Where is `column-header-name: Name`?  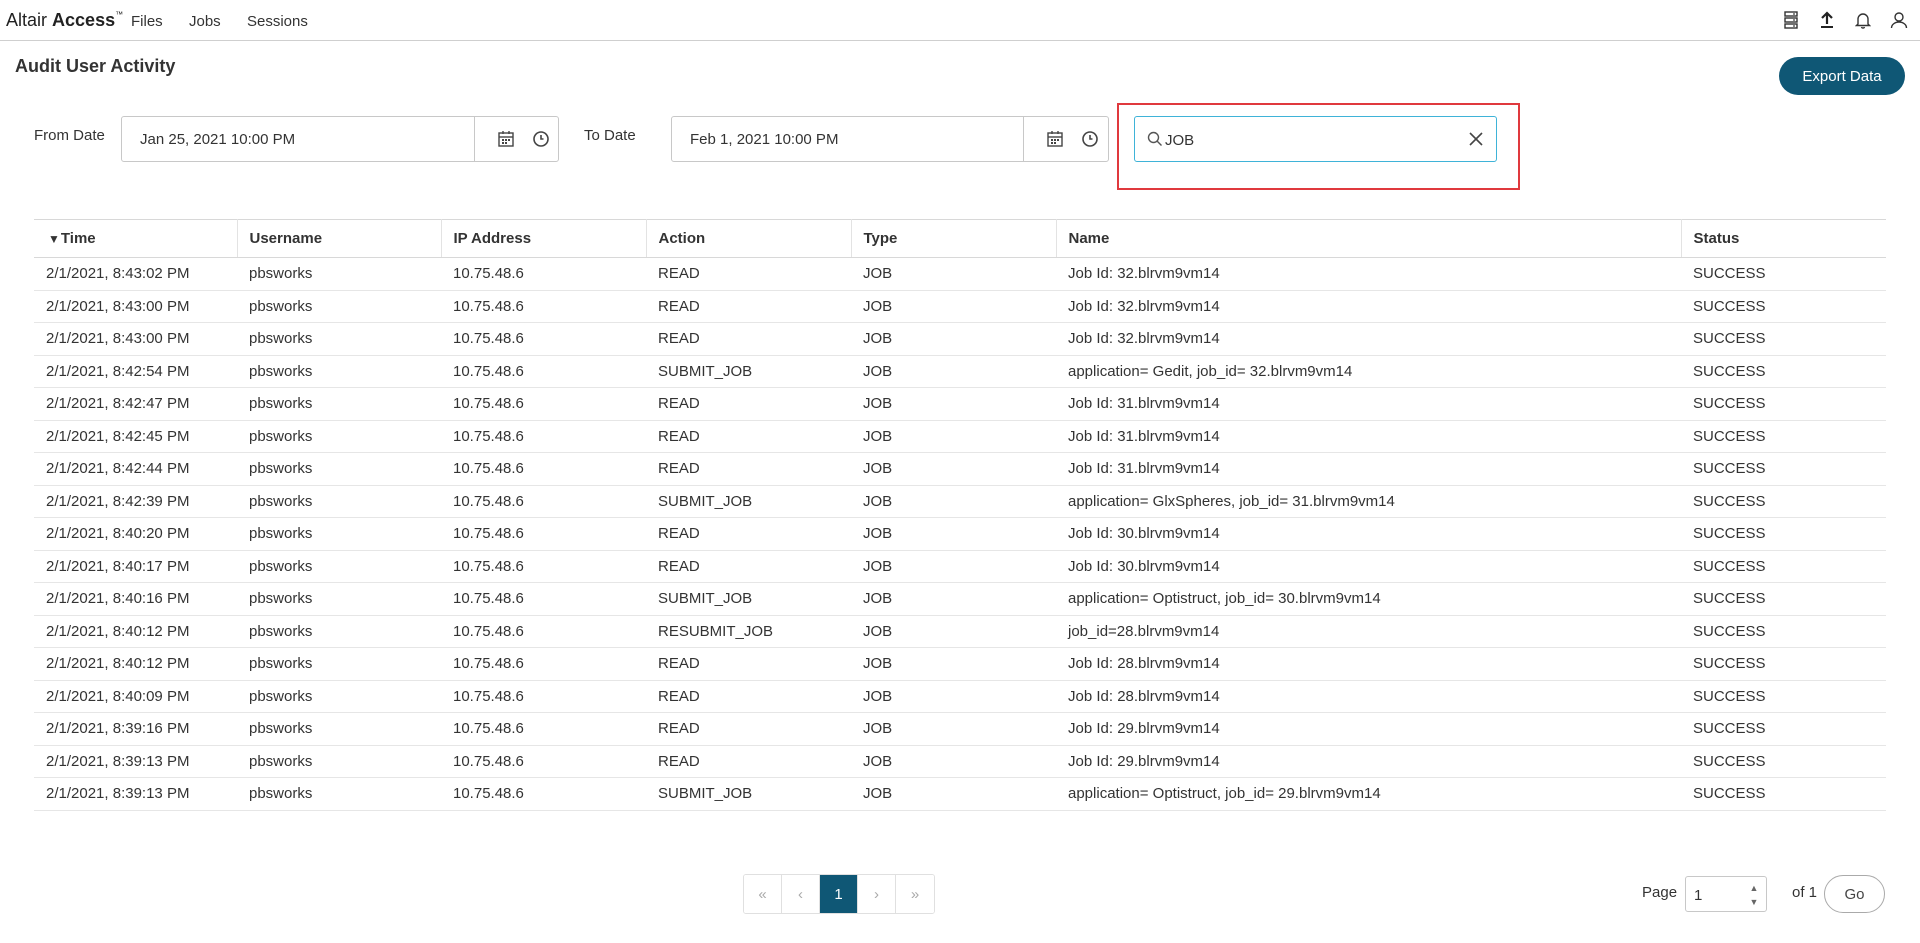 column-header-name: Name is located at coordinates (1369, 238).